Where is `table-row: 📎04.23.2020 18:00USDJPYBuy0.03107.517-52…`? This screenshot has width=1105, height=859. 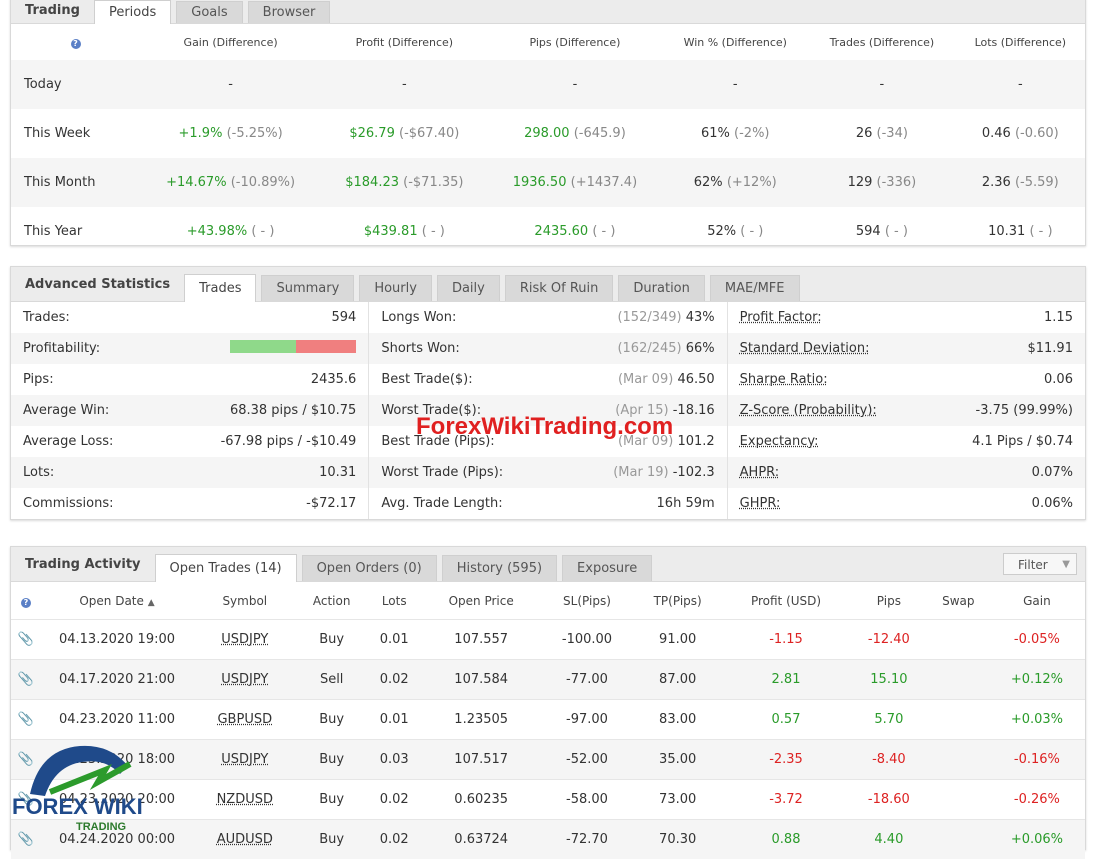 table-row: 📎04.23.2020 18:00USDJPYBuy0.03107.517-52… is located at coordinates (548, 760).